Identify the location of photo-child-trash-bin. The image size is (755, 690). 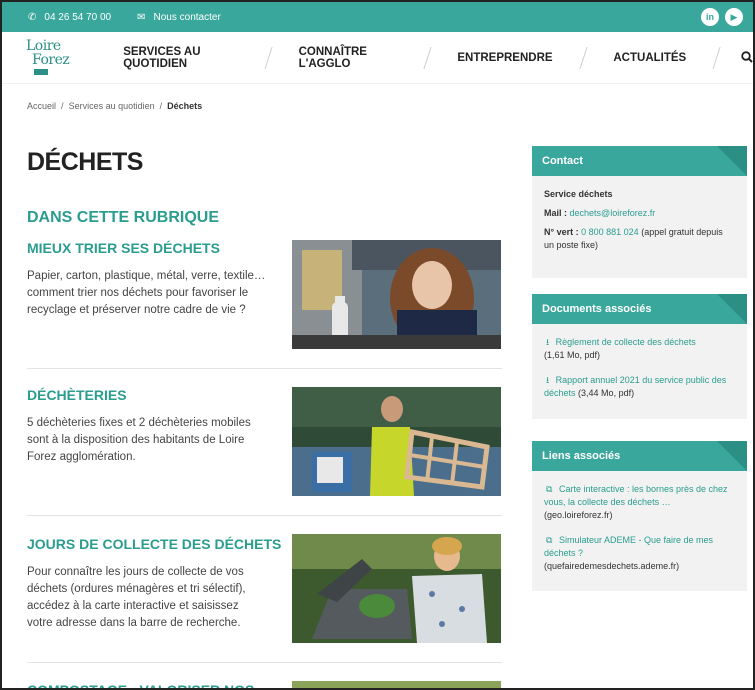
(396, 588).